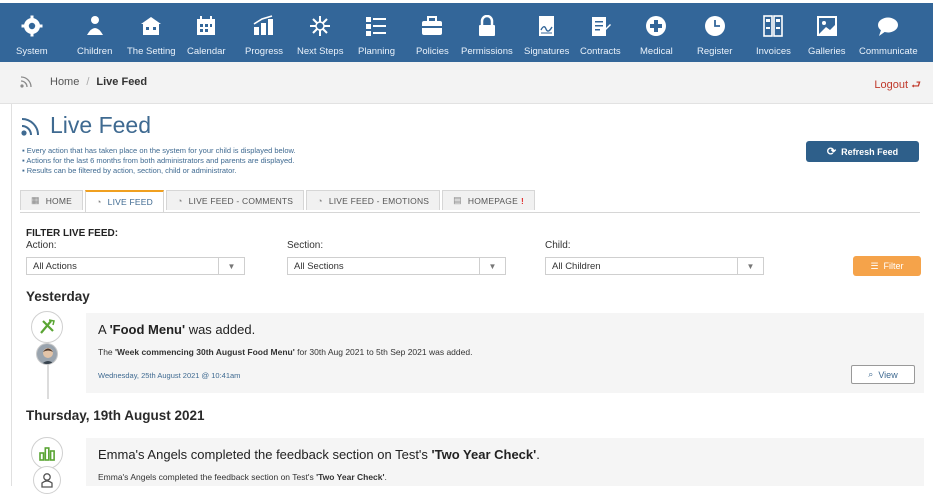 The height and width of the screenshot is (494, 933). I want to click on nav-item-calendar: Calendar, so click(206, 36).